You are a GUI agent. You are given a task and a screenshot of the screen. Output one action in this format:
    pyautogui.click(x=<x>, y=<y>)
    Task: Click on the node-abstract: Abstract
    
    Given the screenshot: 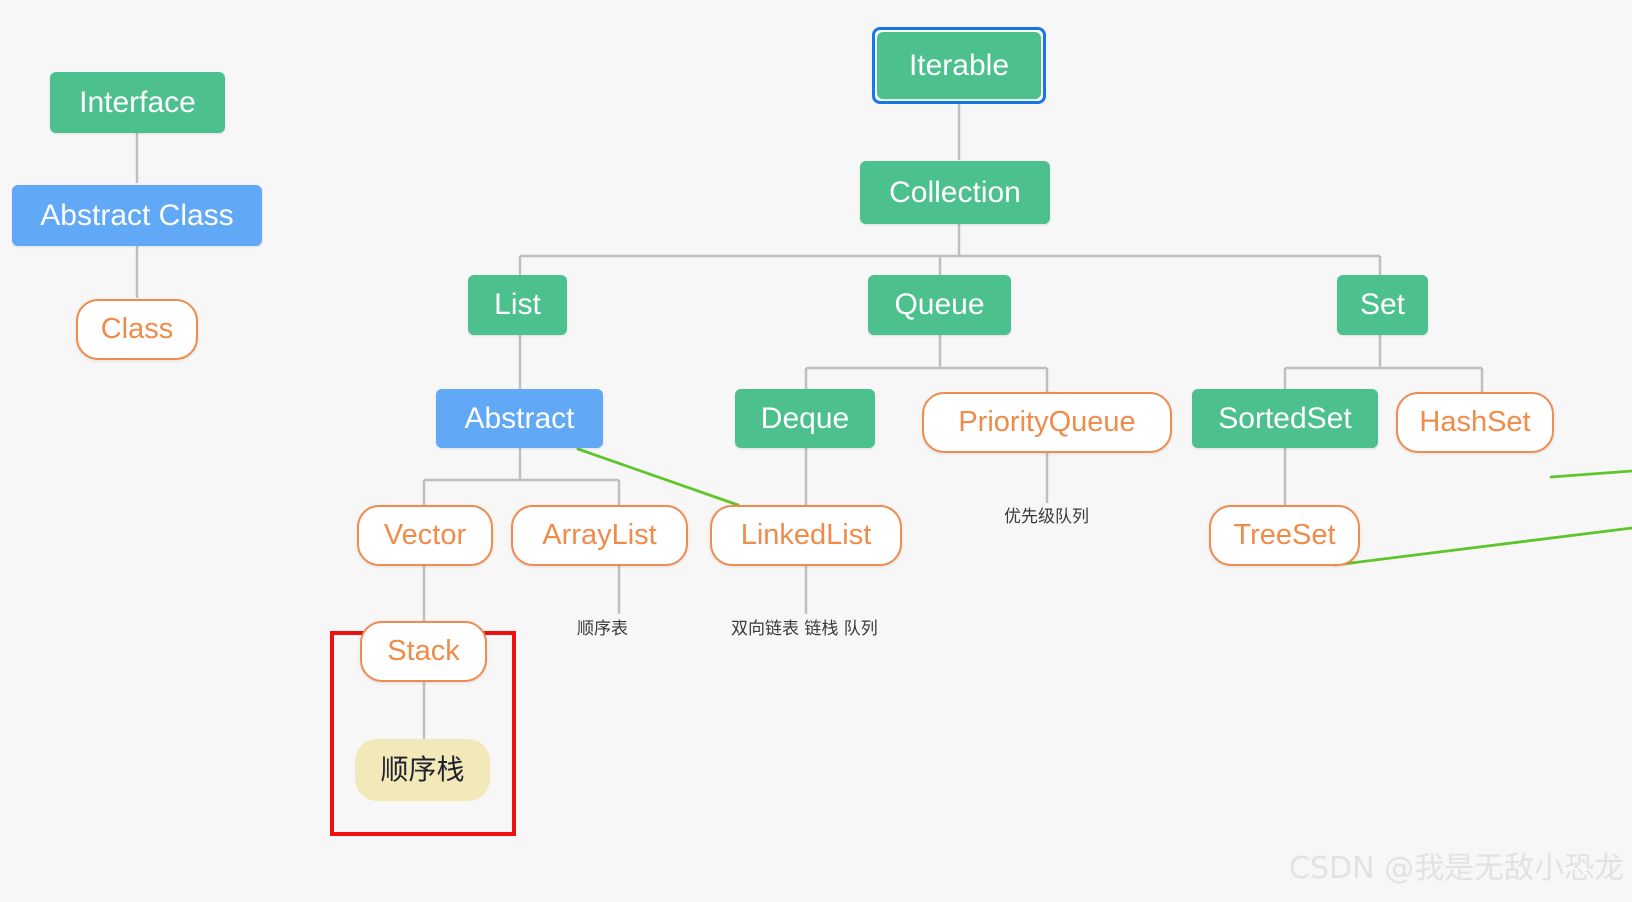 What is the action you would take?
    pyautogui.click(x=519, y=418)
    